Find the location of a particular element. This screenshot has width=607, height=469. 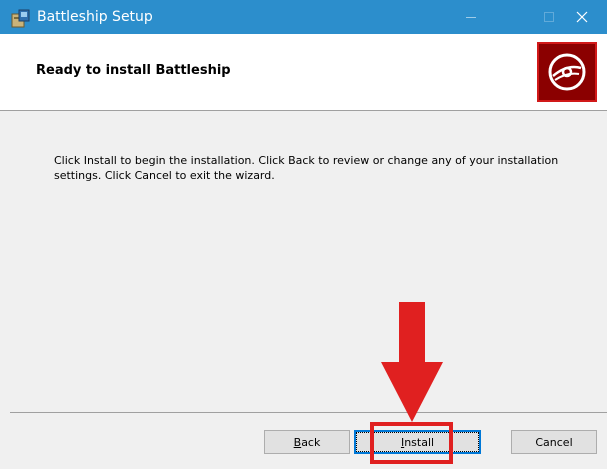

install-button: Install is located at coordinates (417, 442).